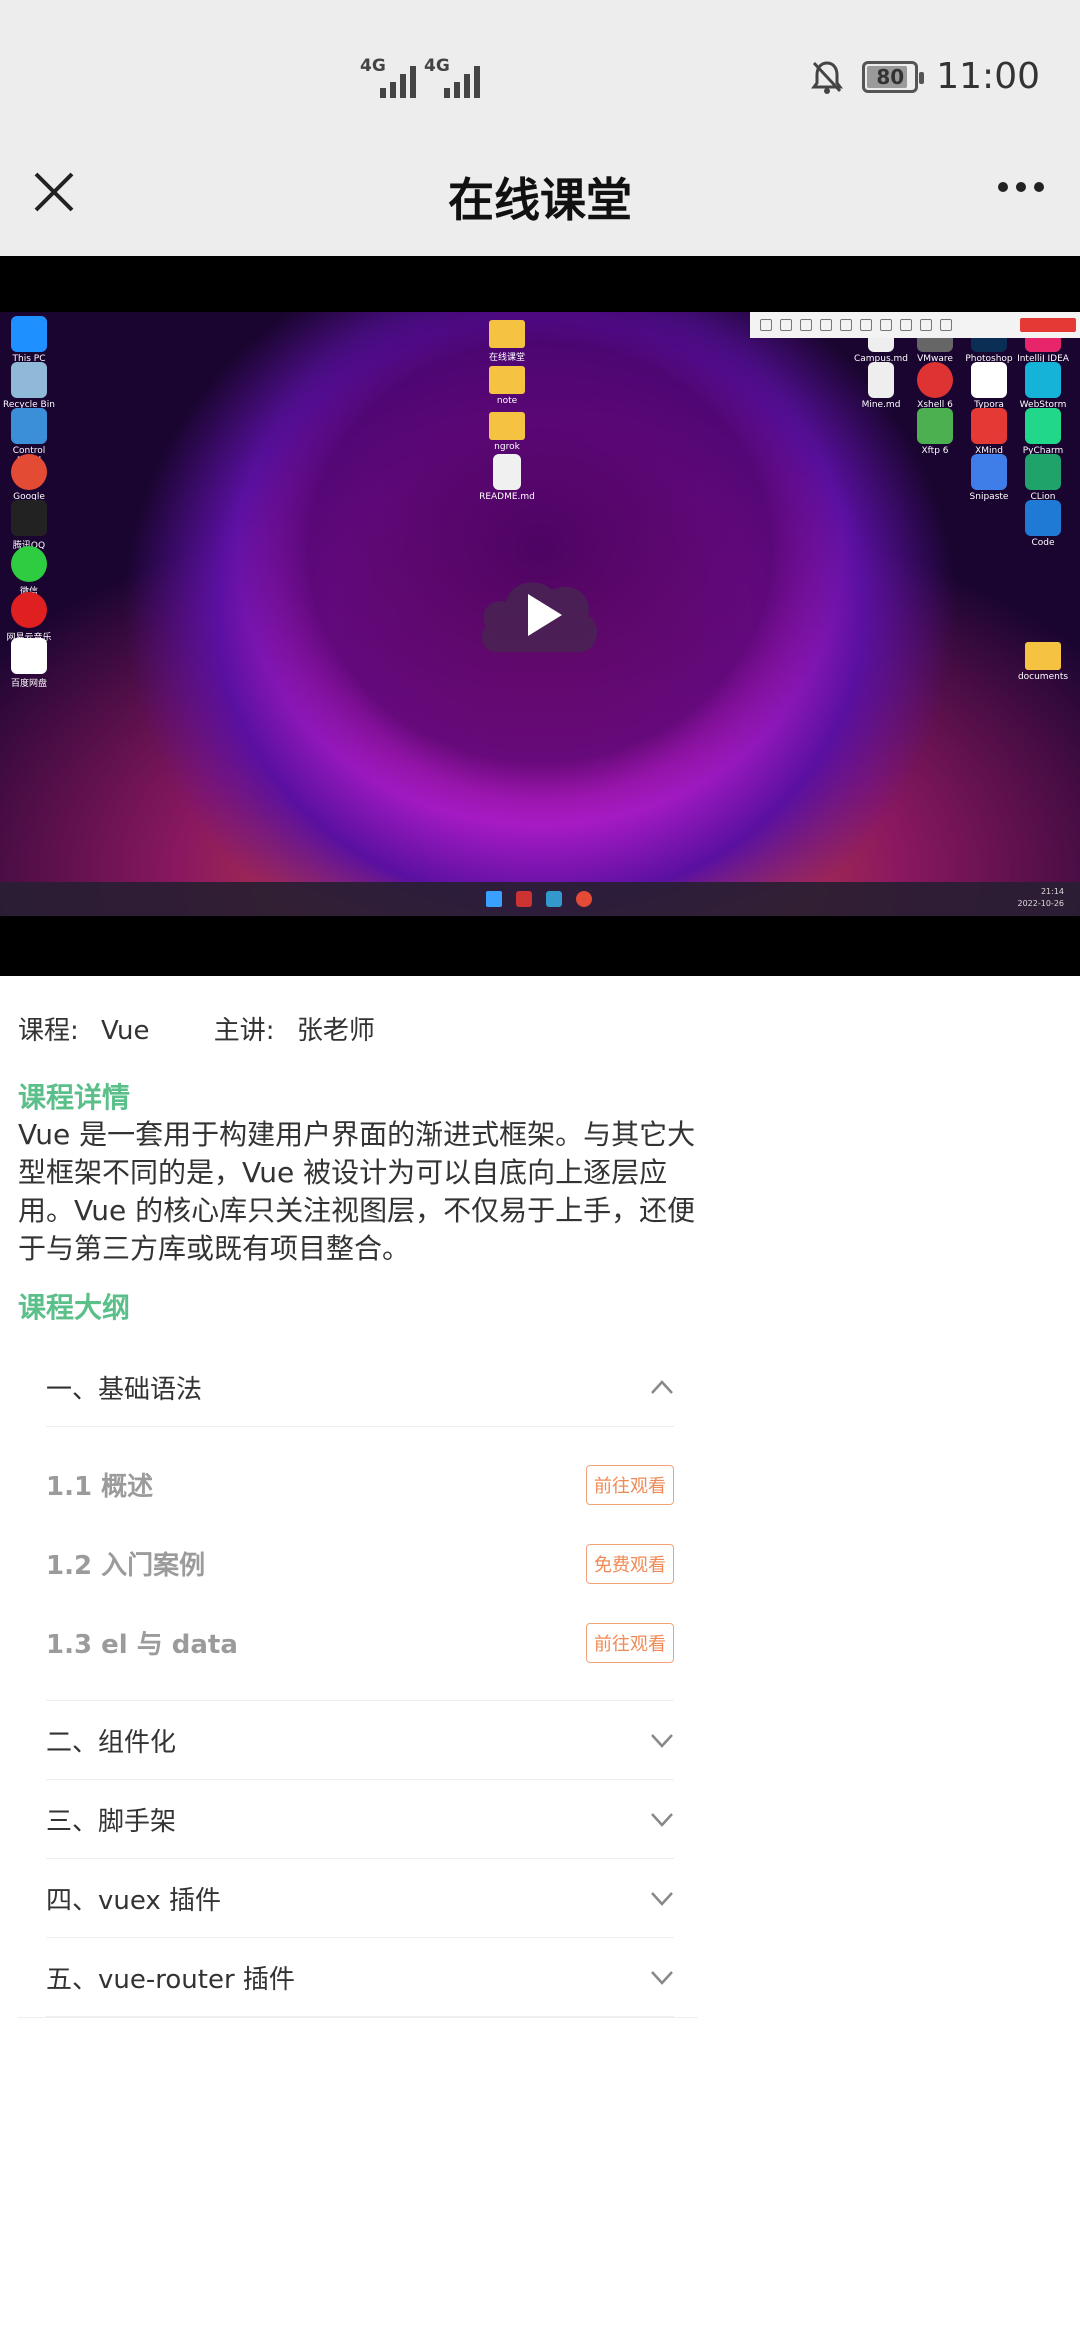 Image resolution: width=1080 pixels, height=2340 pixels. I want to click on desktop-icon: PyCharm, so click(1043, 432).